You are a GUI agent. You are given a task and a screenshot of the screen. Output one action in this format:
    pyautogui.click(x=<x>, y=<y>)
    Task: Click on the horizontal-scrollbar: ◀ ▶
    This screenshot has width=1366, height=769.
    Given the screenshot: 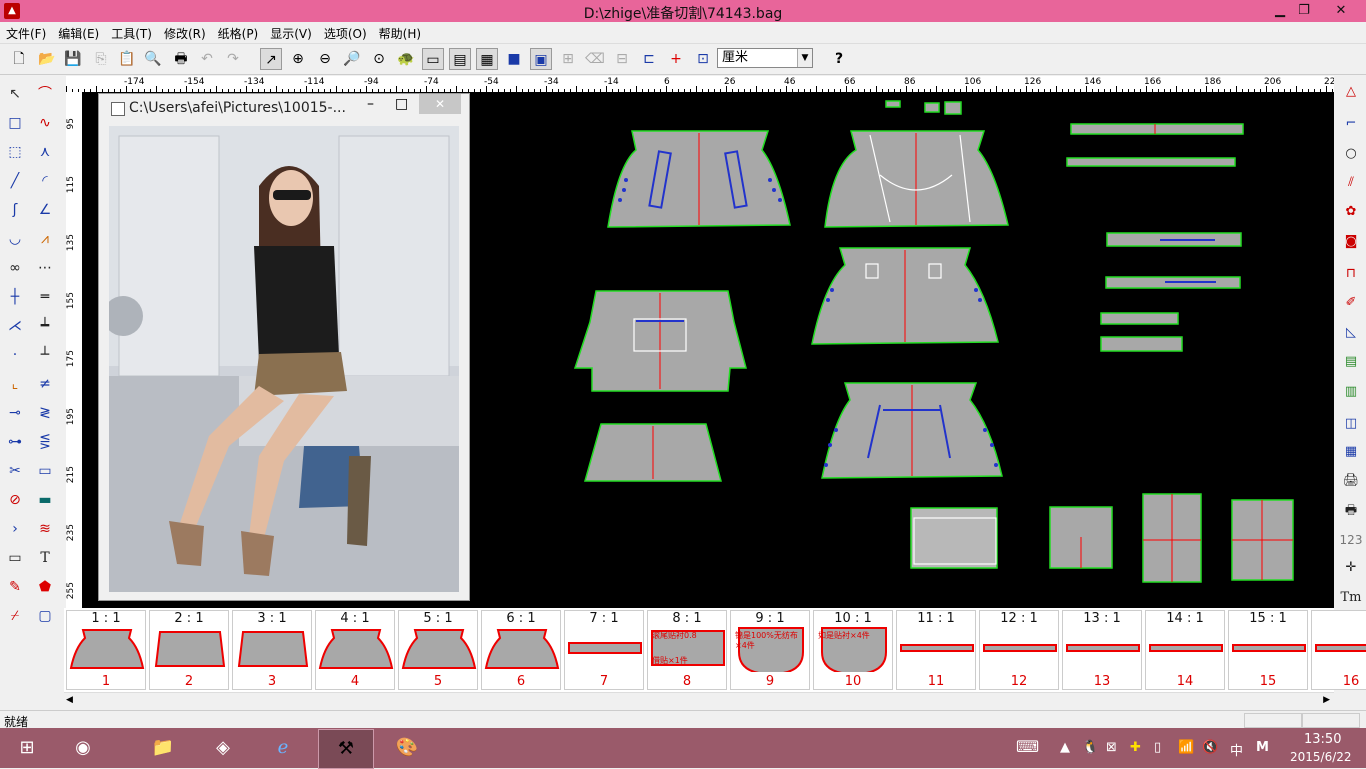 What is the action you would take?
    pyautogui.click(x=699, y=700)
    